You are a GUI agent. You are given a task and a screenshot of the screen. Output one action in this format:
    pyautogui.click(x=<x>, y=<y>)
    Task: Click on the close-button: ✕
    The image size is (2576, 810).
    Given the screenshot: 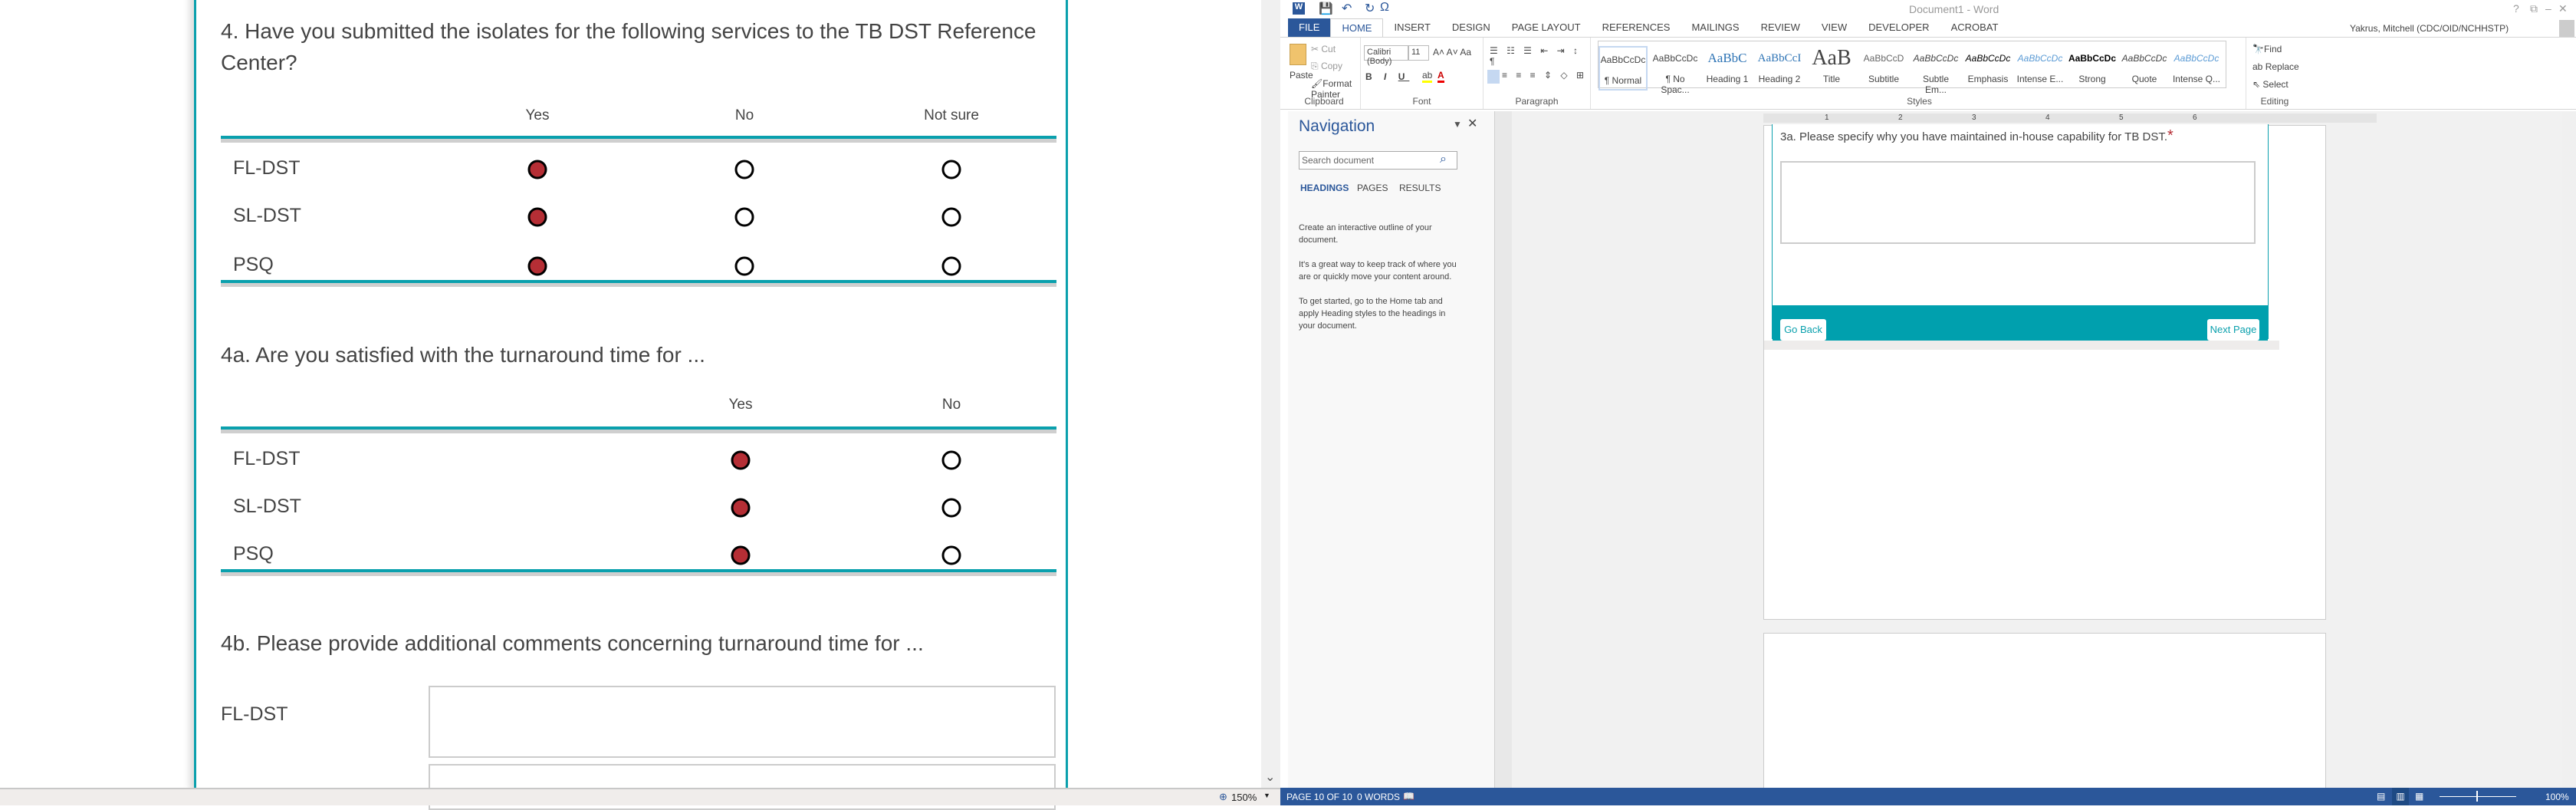 What is the action you would take?
    pyautogui.click(x=2563, y=9)
    